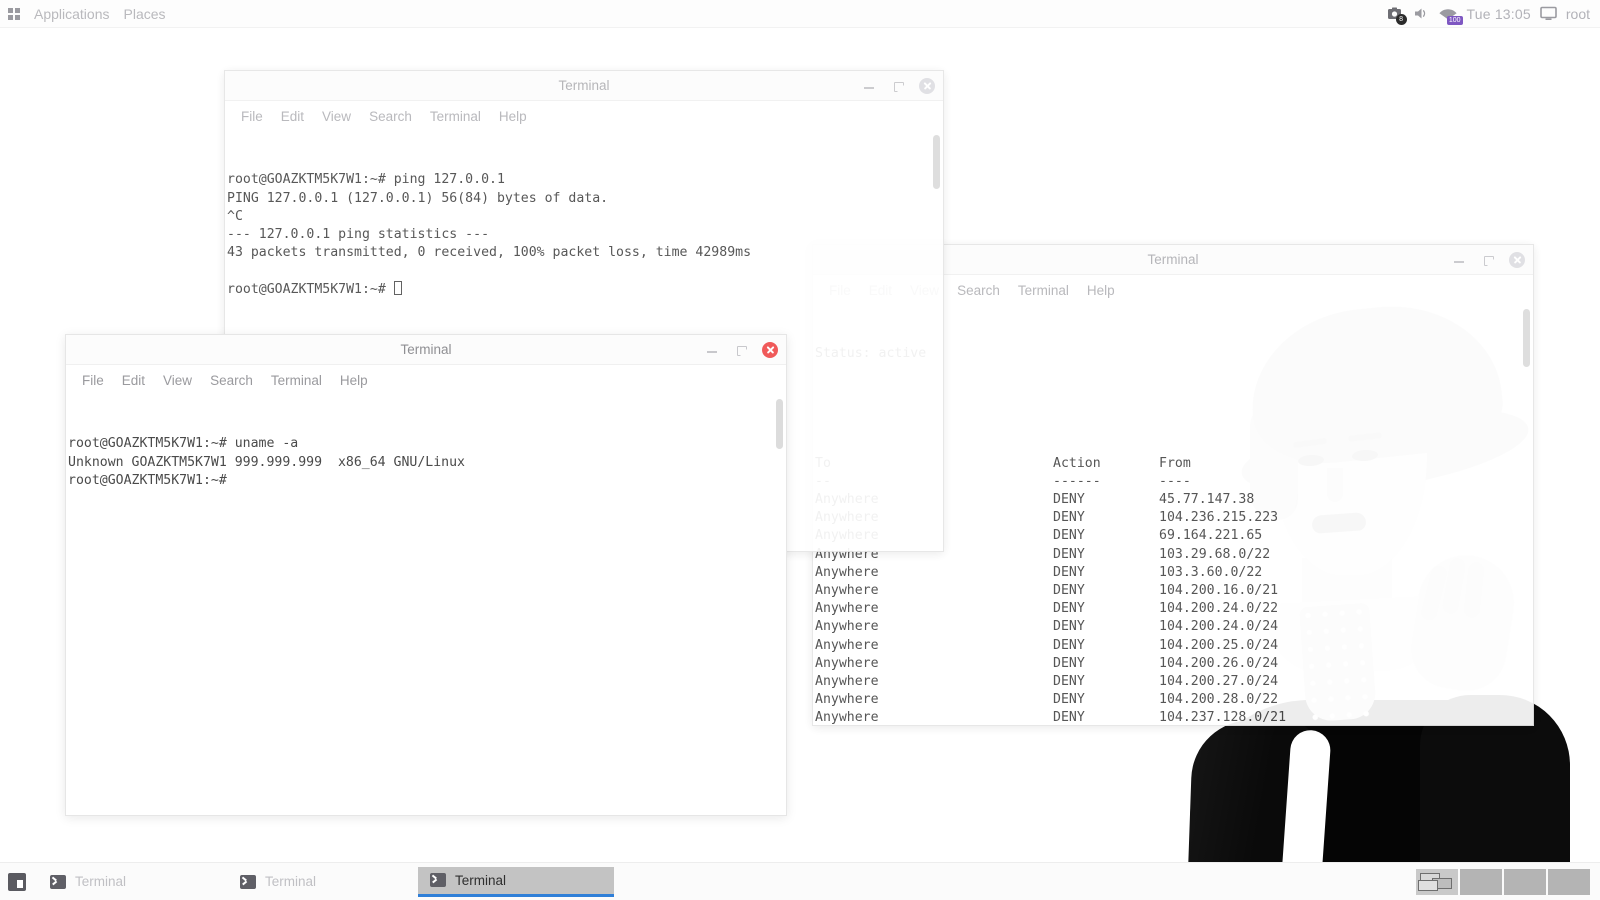 This screenshot has height=900, width=1600. I want to click on screenshot-badge-count: 8, so click(1401, 19).